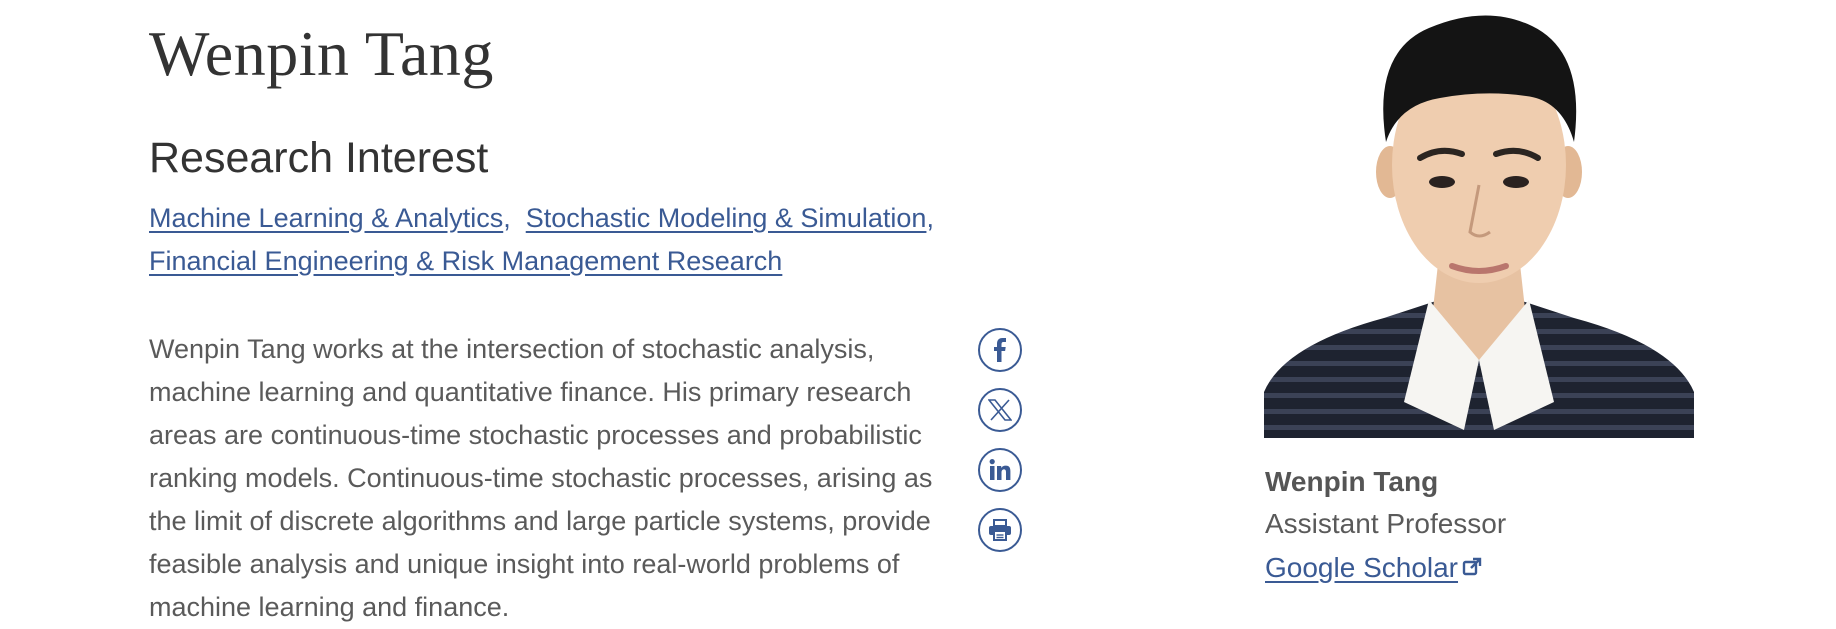 The width and height of the screenshot is (1836, 629). I want to click on google-scholar-link: Google Scholar, so click(1373, 568).